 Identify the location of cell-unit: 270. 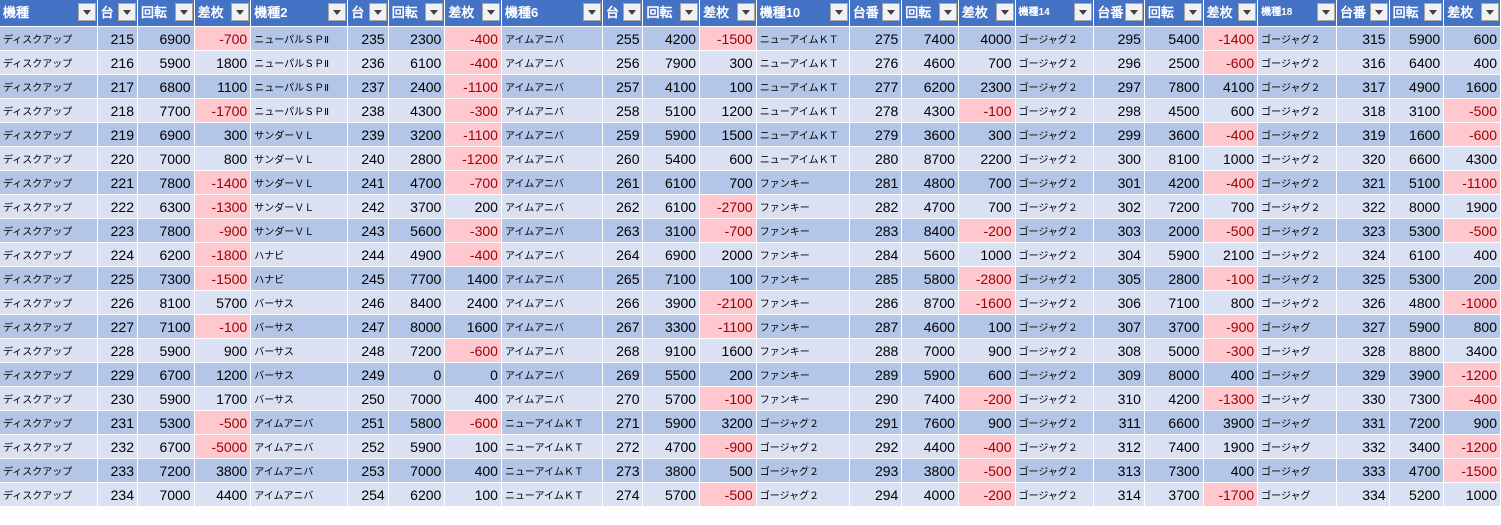
(623, 398).